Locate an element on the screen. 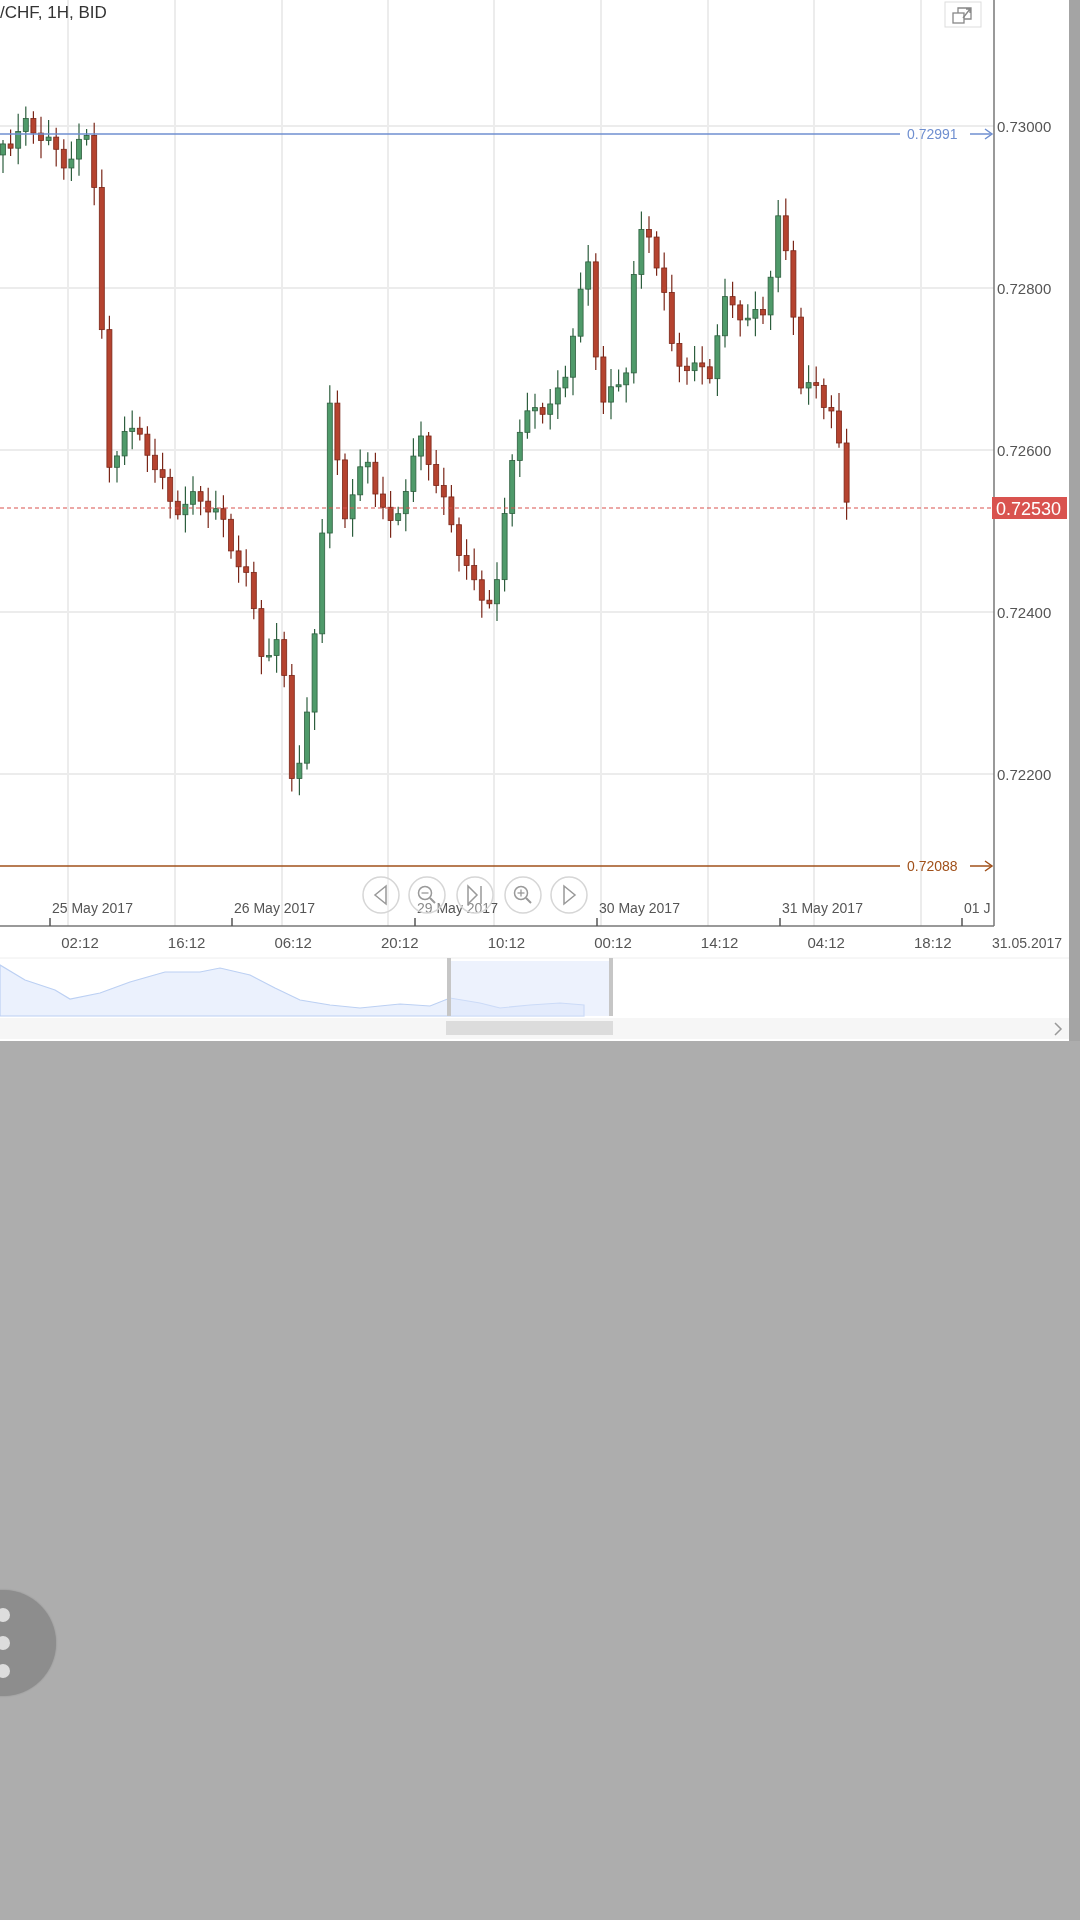 The image size is (1080, 1920). date-axis-label: 30 May 2017 is located at coordinates (639, 908).